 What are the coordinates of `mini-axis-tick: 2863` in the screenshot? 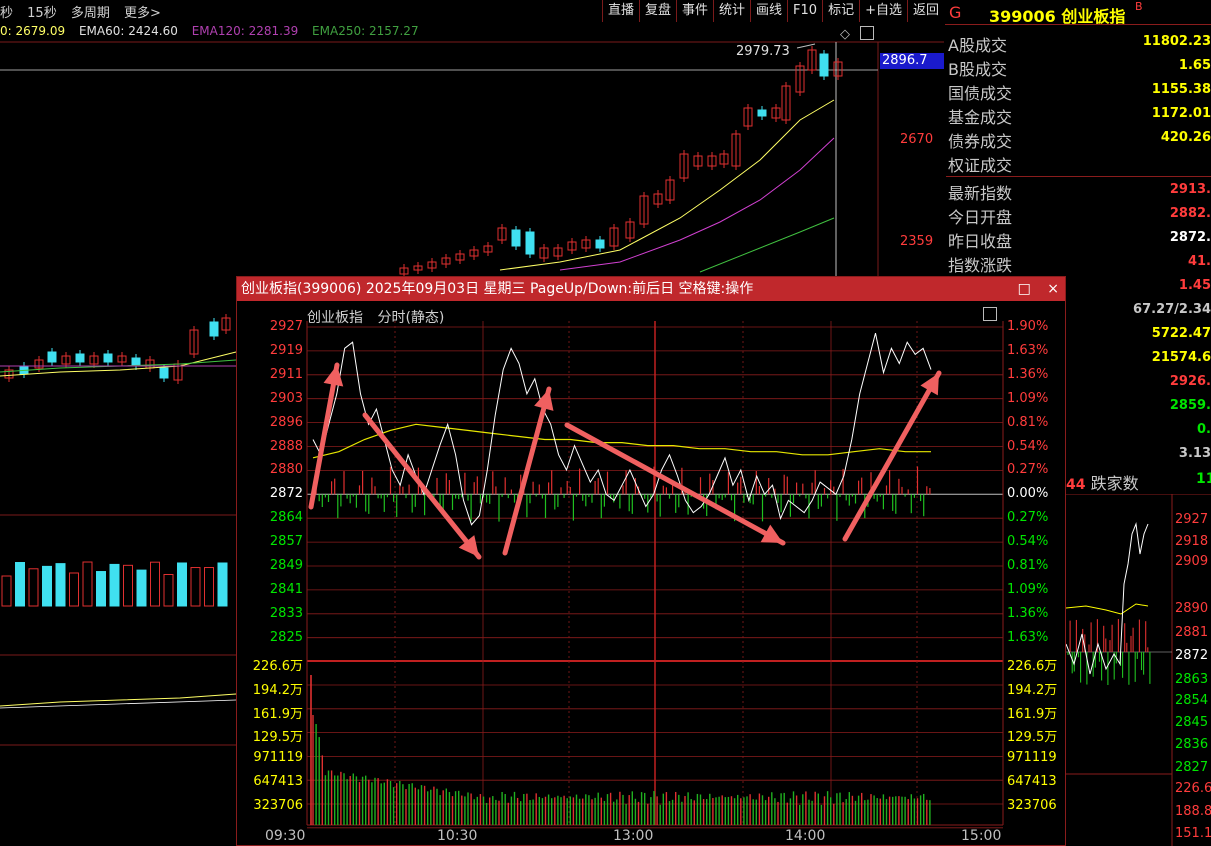 It's located at (1192, 679).